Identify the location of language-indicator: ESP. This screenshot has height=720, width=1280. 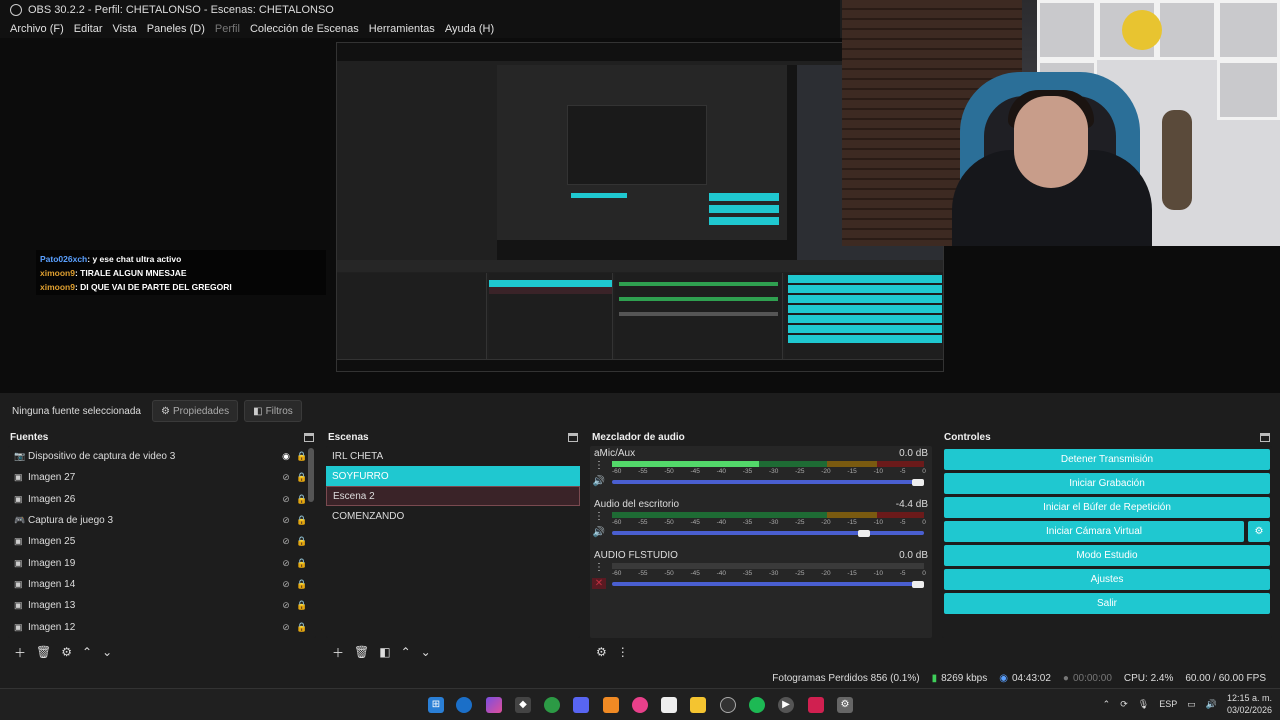
(1168, 704).